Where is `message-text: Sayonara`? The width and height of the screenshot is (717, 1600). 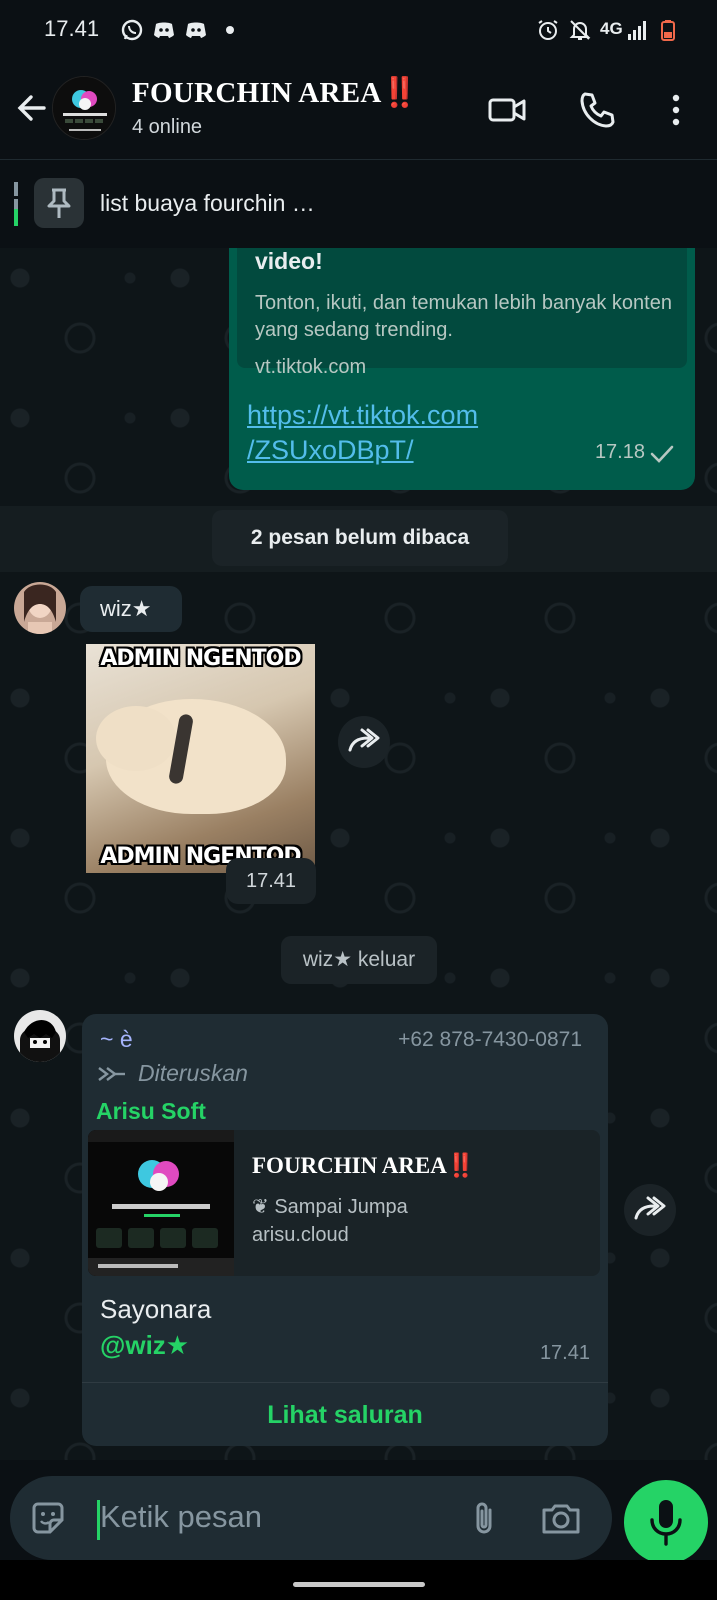
message-text: Sayonara is located at coordinates (156, 1309).